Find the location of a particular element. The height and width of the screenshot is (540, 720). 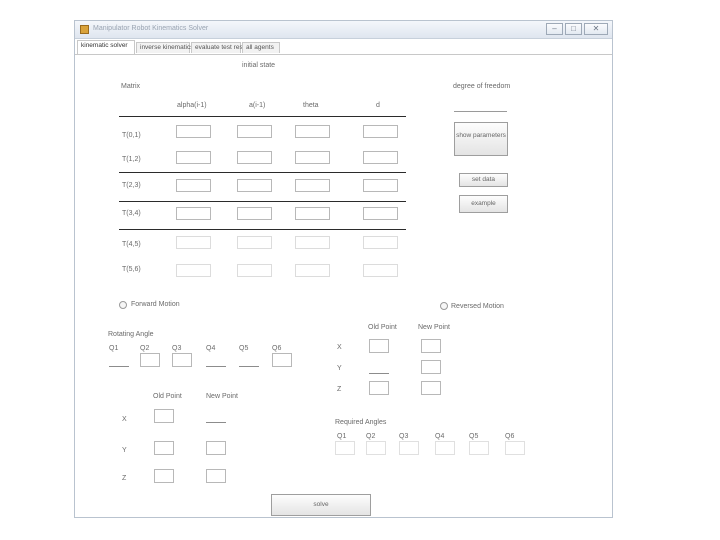

required-angle-label-q1: Q1 is located at coordinates (342, 436).